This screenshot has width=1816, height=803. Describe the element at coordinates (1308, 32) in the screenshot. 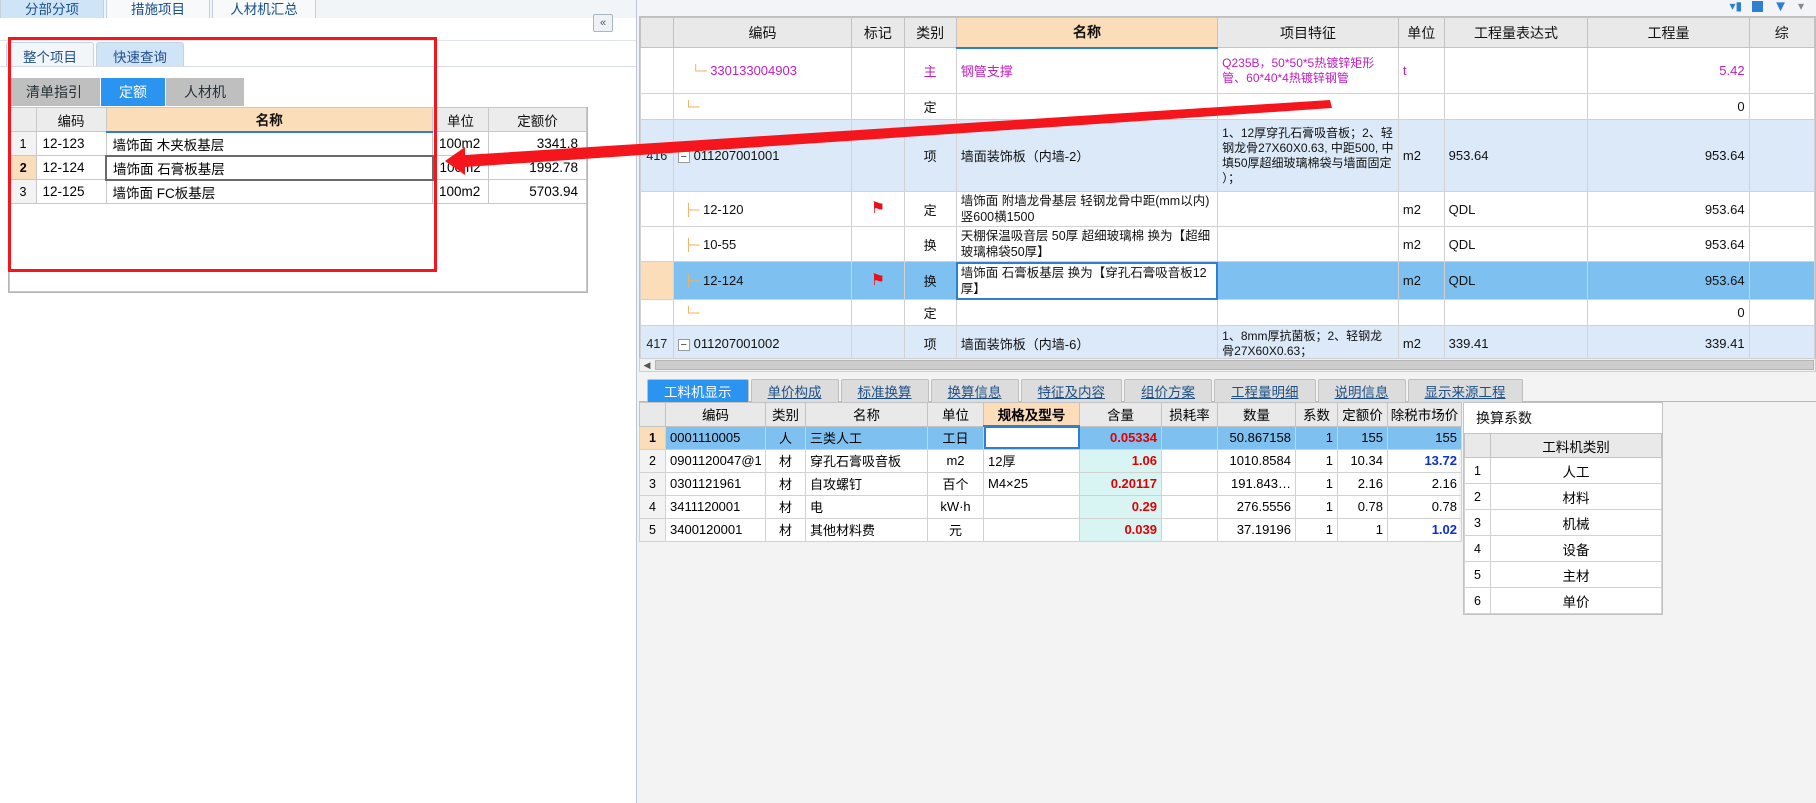

I see `col-feature: 项目特征` at that location.